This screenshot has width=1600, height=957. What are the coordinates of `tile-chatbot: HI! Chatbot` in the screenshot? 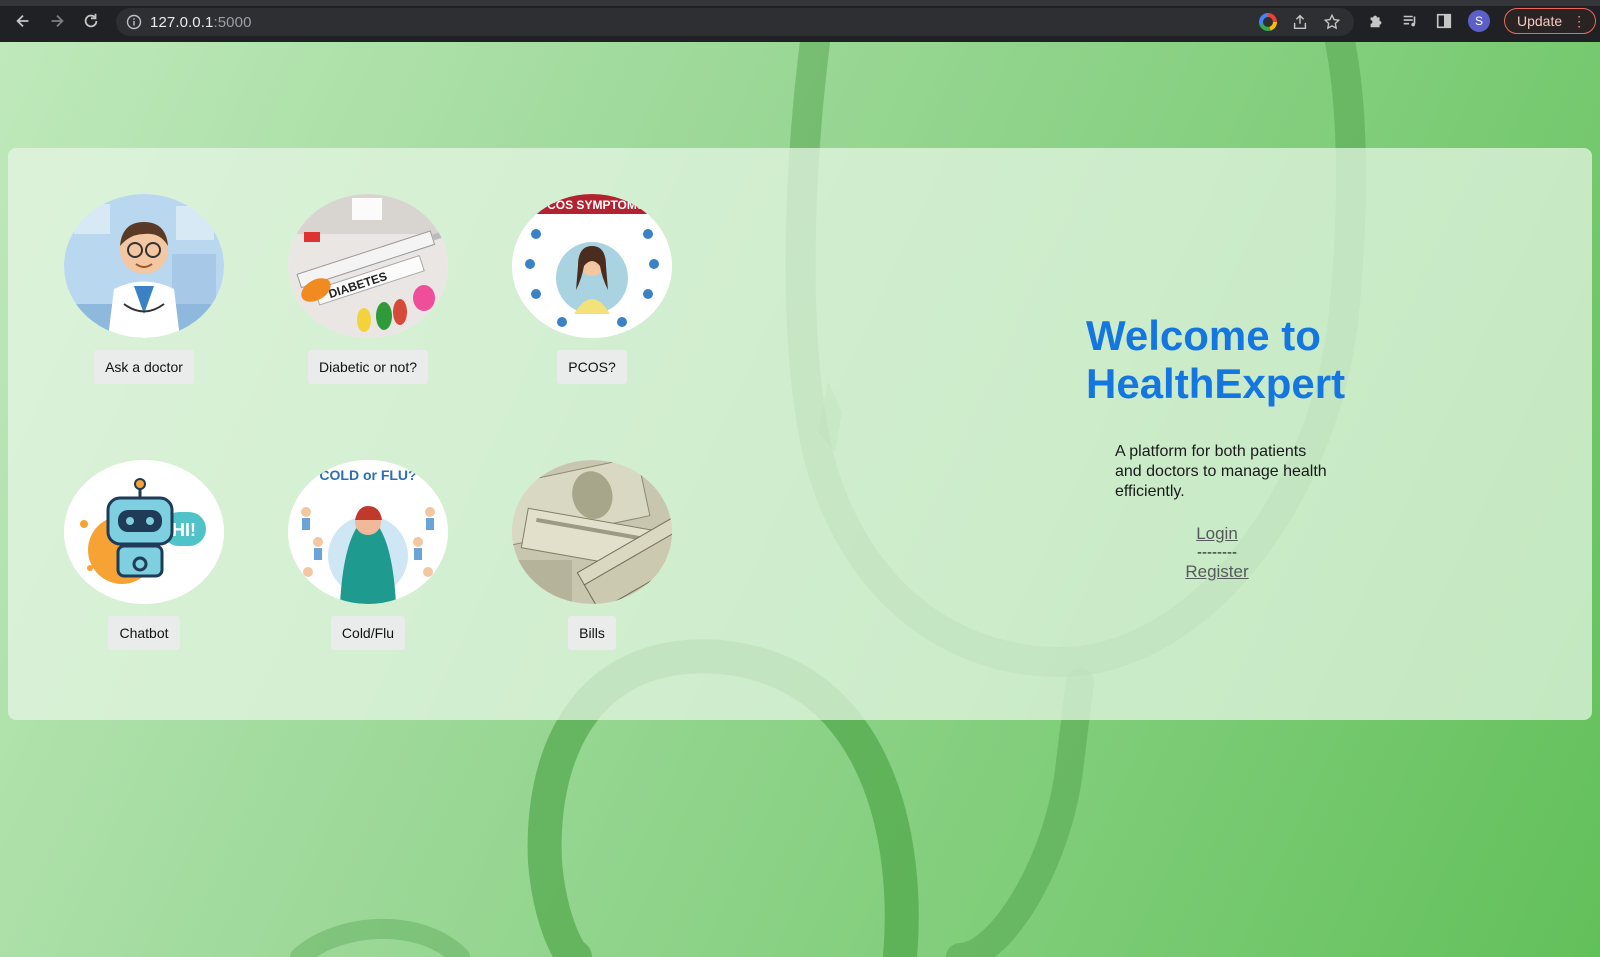 It's located at (144, 555).